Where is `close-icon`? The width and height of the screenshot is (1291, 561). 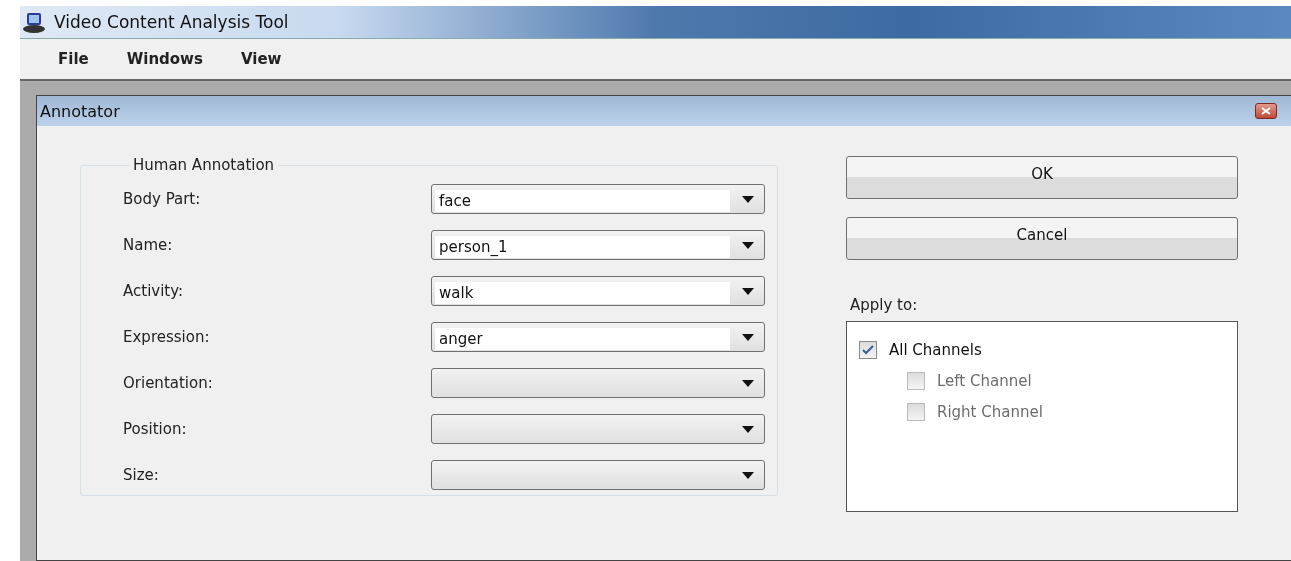 close-icon is located at coordinates (1266, 111).